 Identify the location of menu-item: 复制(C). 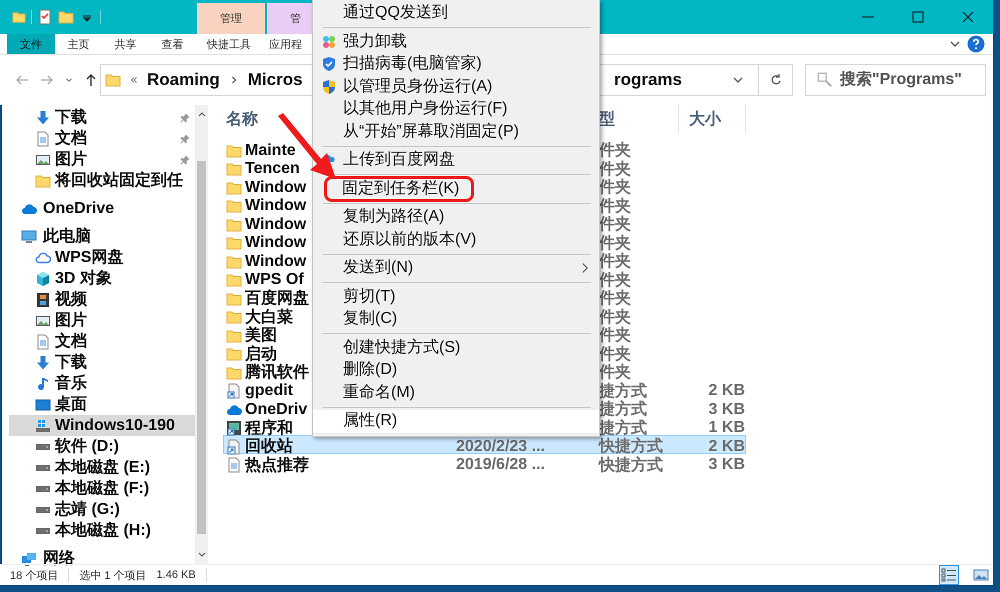
(456, 319).